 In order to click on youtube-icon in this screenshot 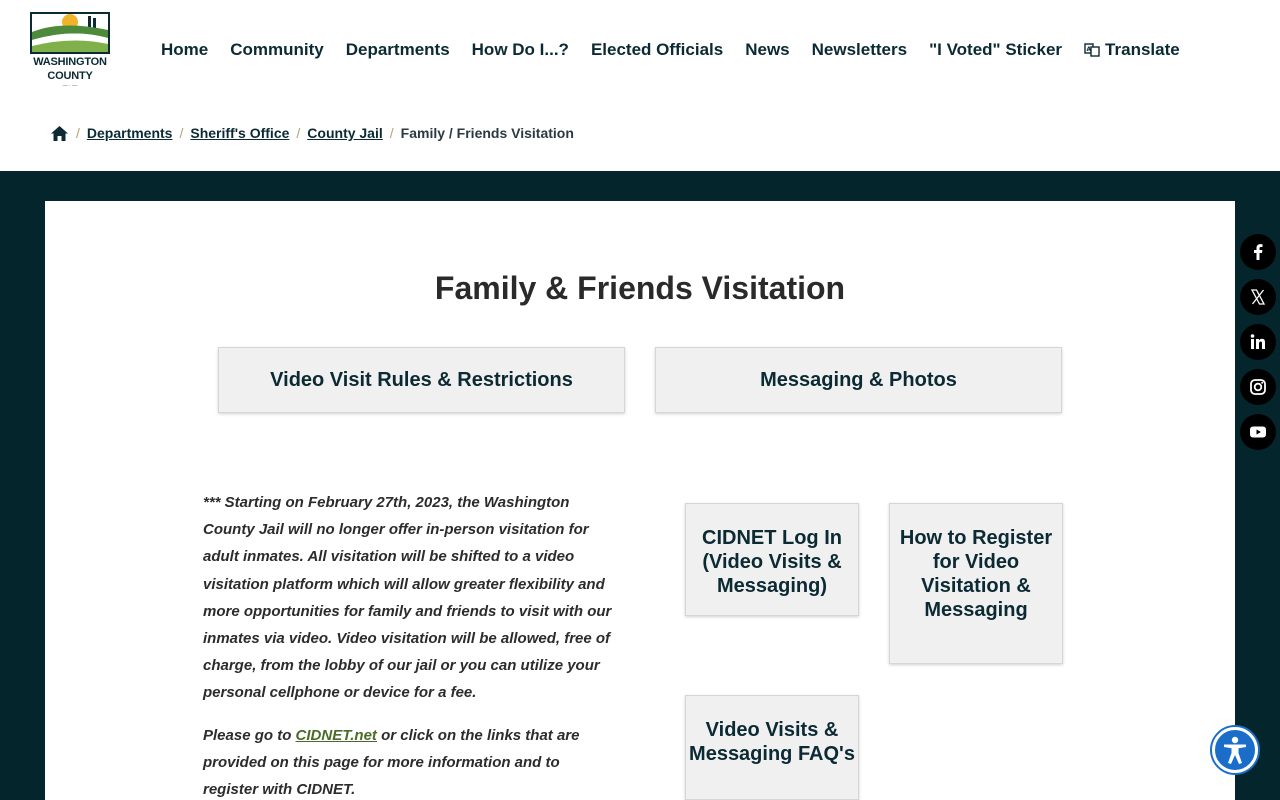, I will do `click(1258, 432)`.